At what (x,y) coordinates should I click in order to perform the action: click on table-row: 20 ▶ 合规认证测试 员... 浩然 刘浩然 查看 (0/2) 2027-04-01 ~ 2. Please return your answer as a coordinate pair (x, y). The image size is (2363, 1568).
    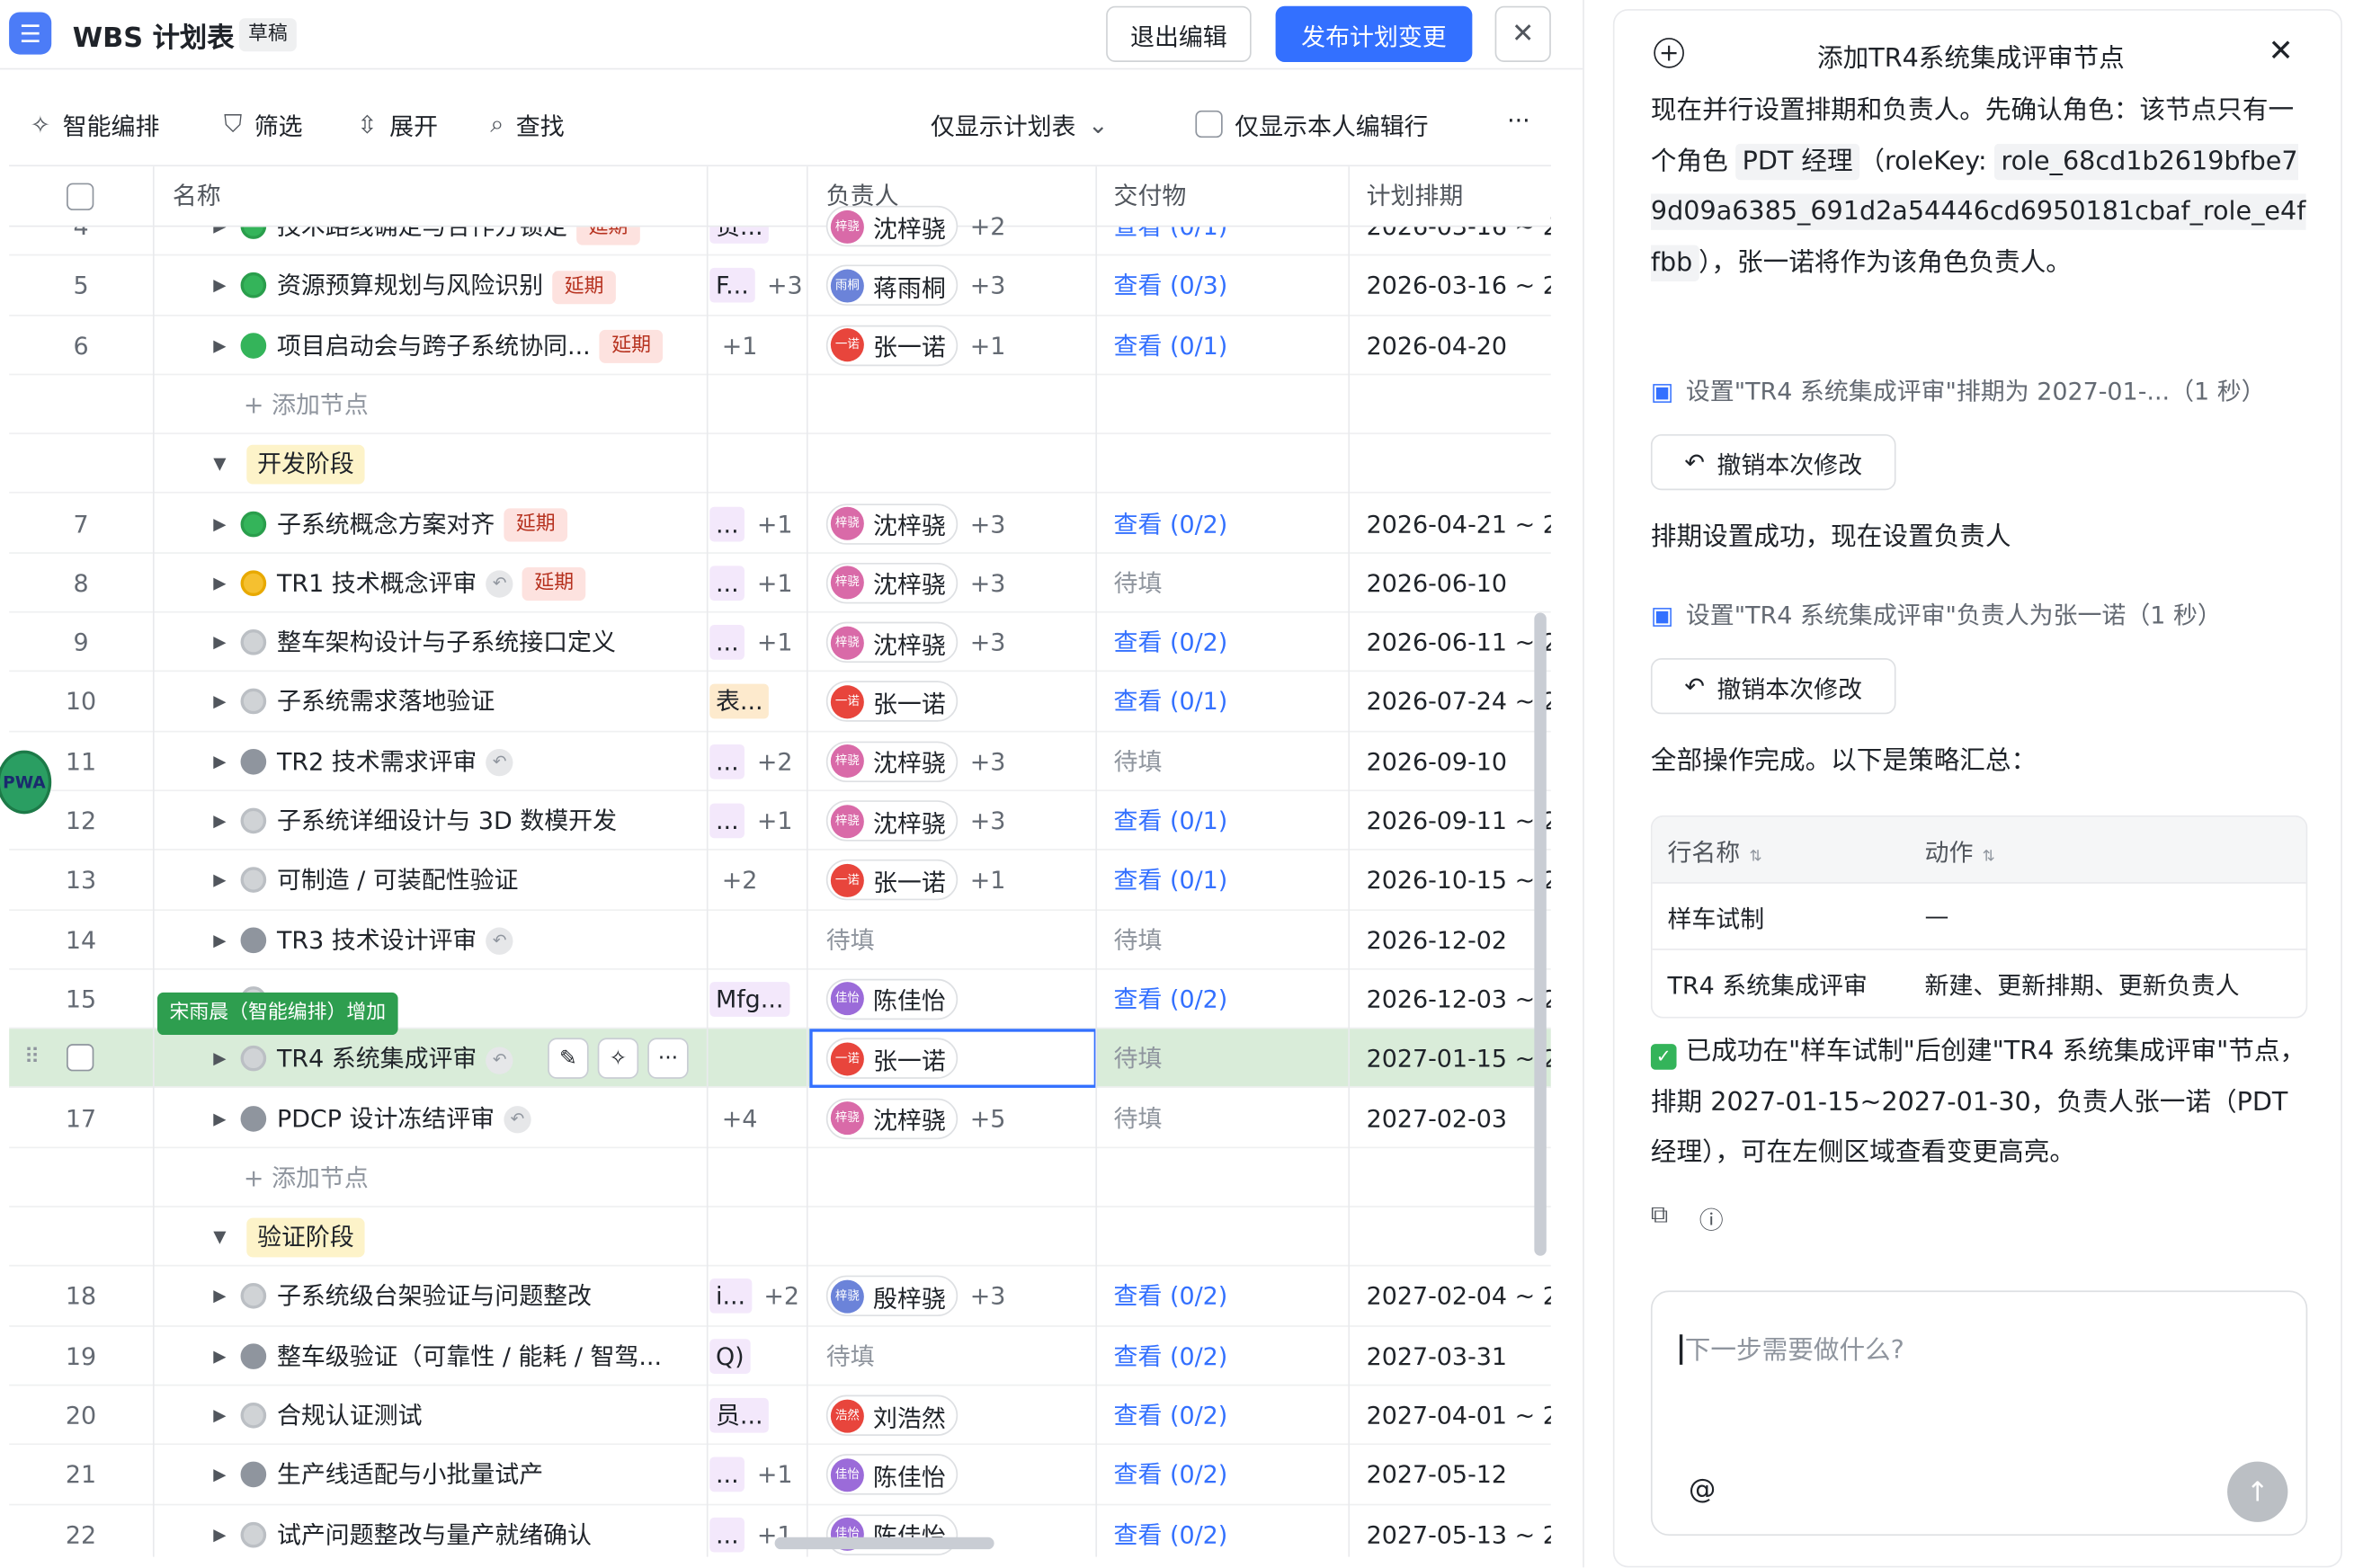
    Looking at the image, I should click on (780, 1416).